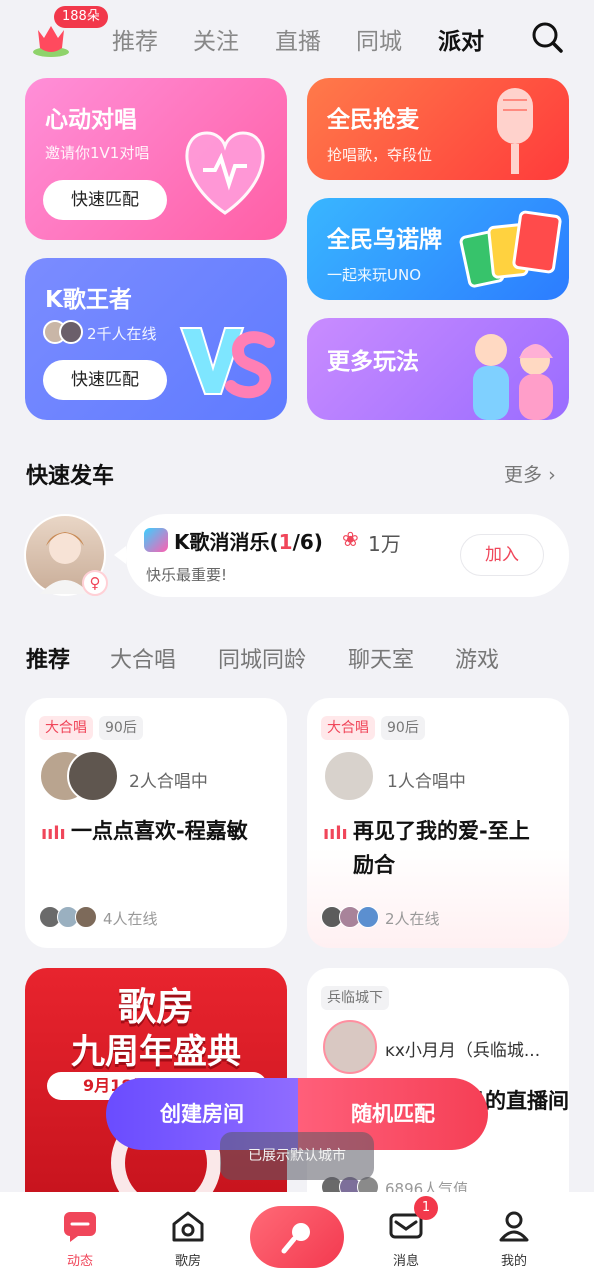  What do you see at coordinates (95, 583) in the screenshot?
I see `female-icon: ♀` at bounding box center [95, 583].